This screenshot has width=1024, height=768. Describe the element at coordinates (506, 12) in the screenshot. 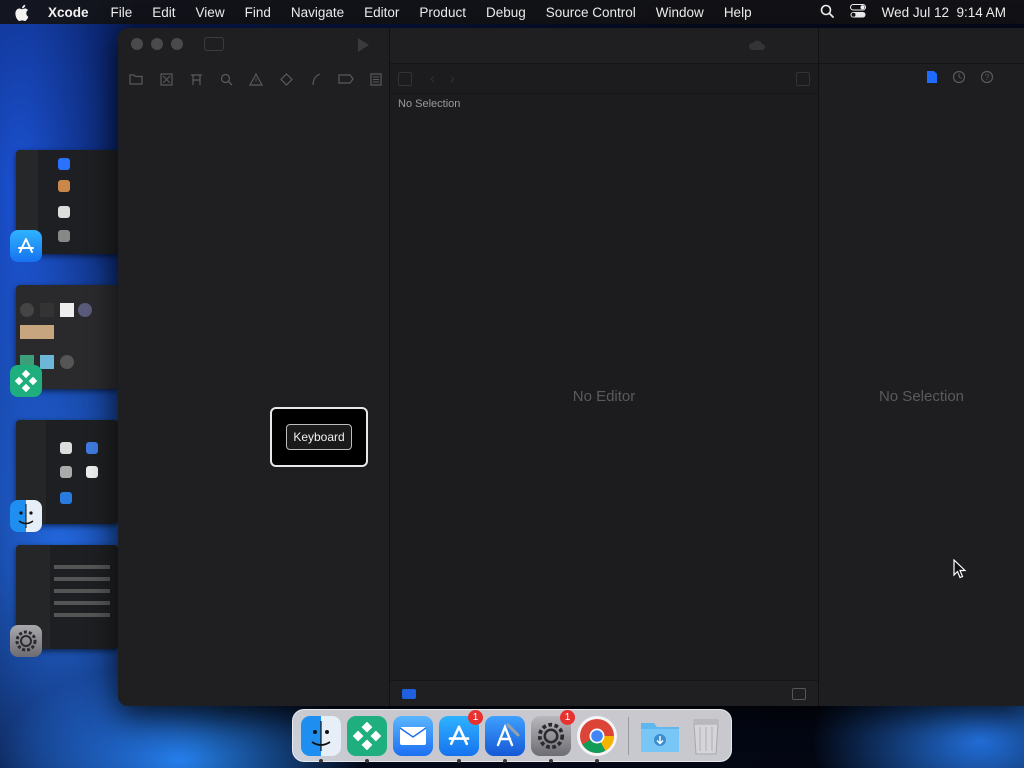

I see `menu-debug: Debug` at that location.